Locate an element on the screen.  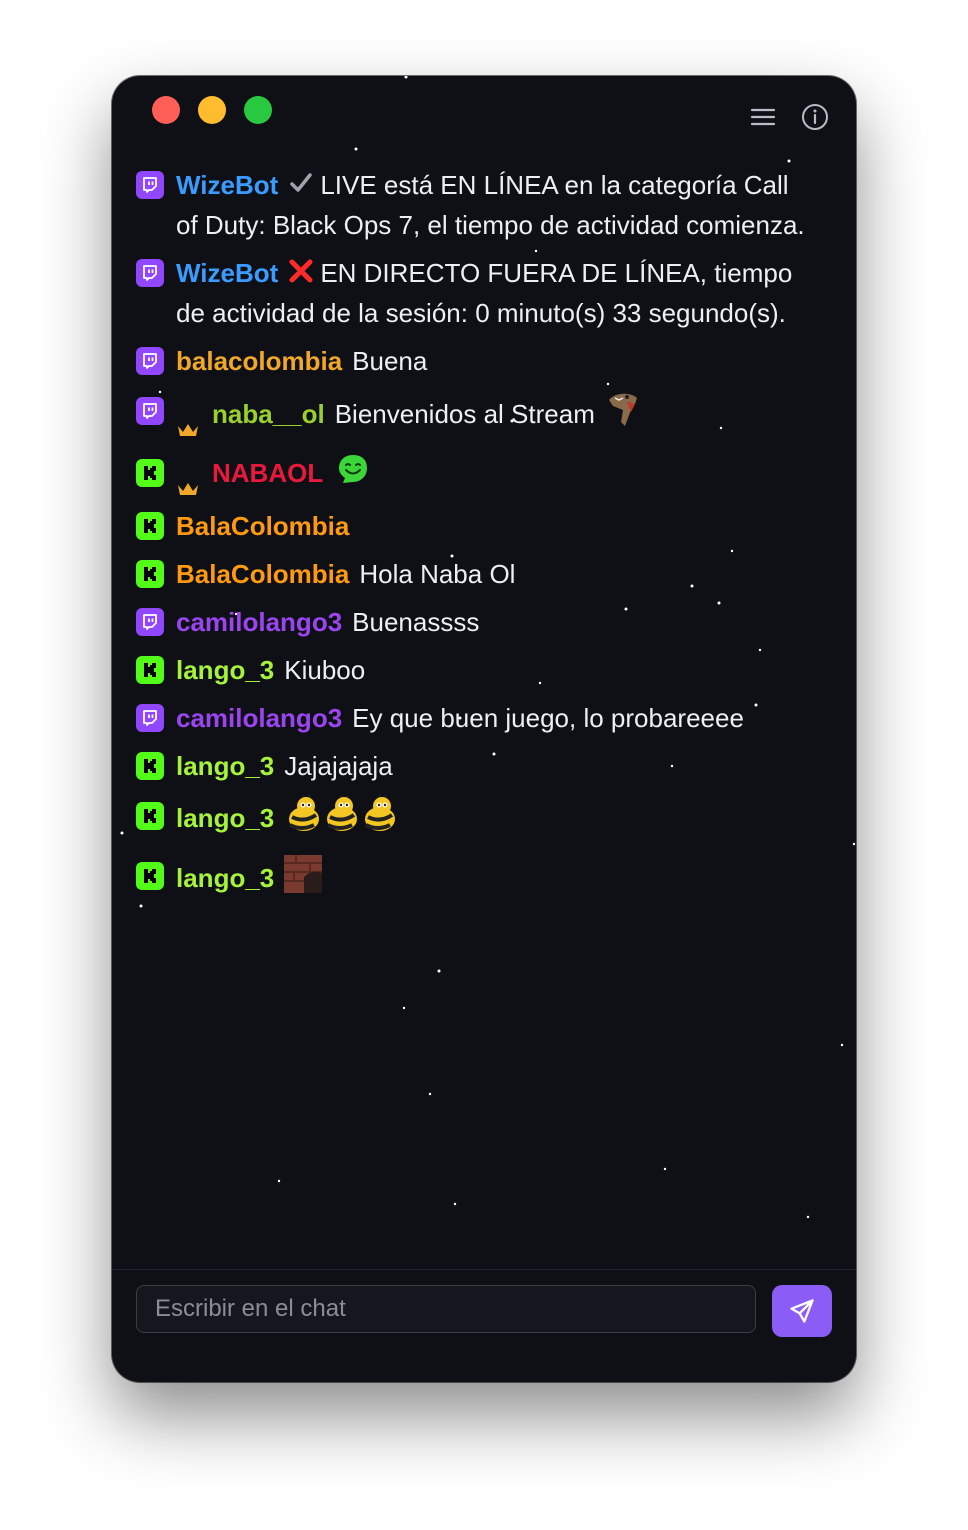
chat-message: lango_3 Jajajajaja is located at coordinates (476, 766).